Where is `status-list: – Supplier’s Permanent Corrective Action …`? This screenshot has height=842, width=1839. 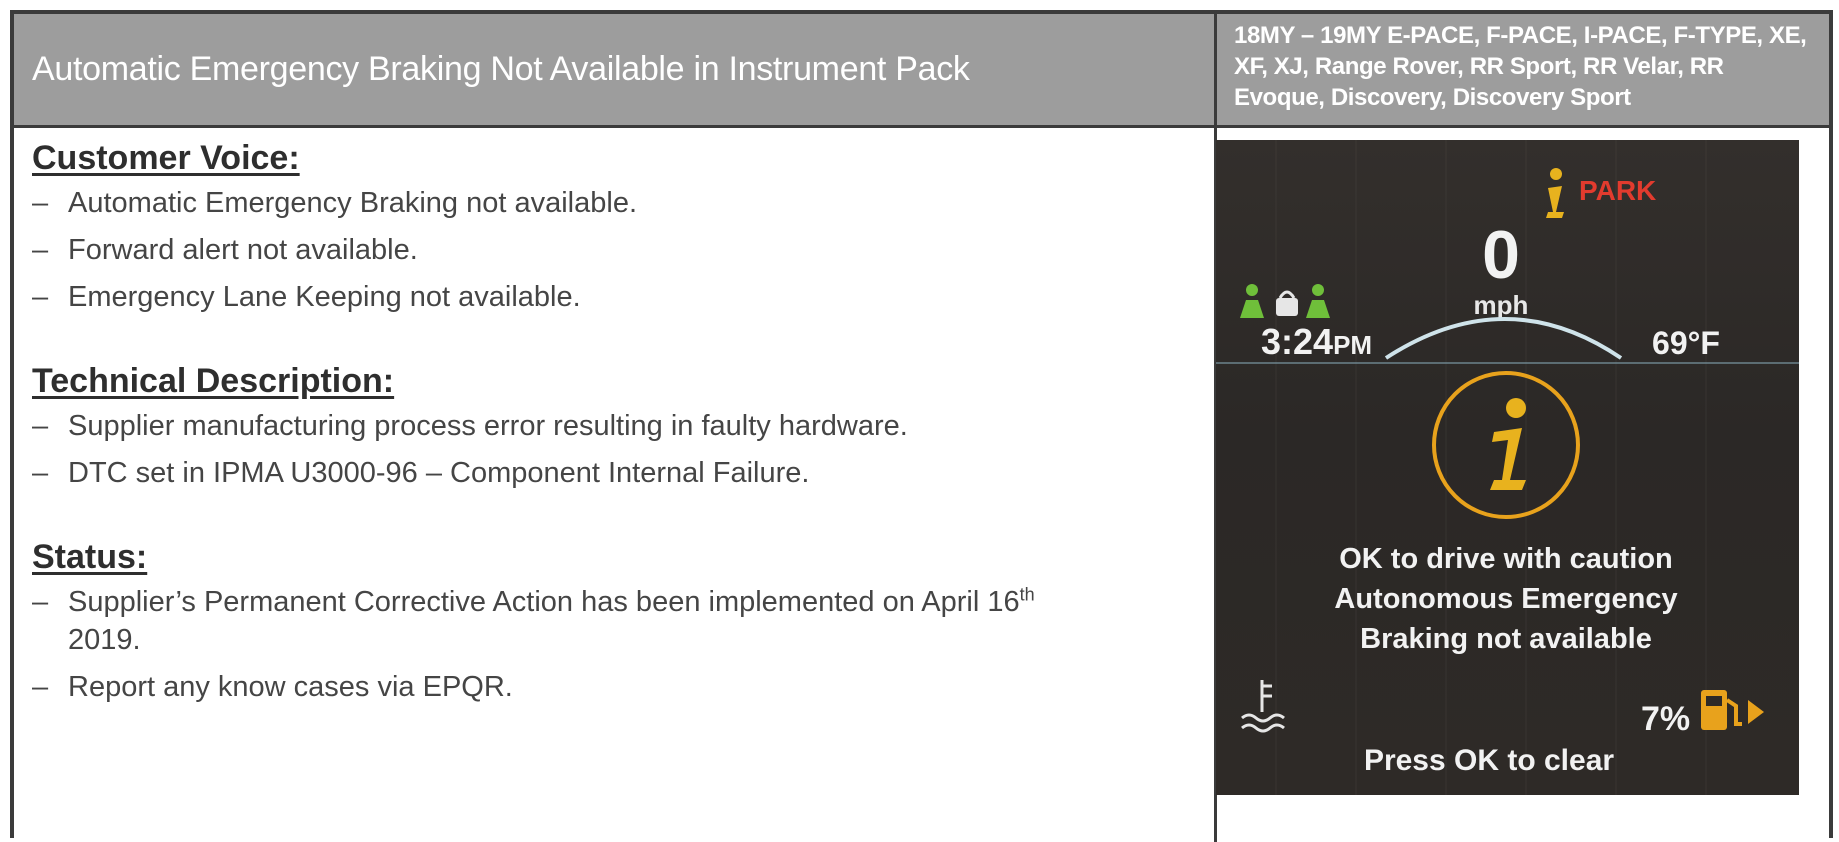
status-list: – Supplier’s Permanent Corrective Action … is located at coordinates (617, 644).